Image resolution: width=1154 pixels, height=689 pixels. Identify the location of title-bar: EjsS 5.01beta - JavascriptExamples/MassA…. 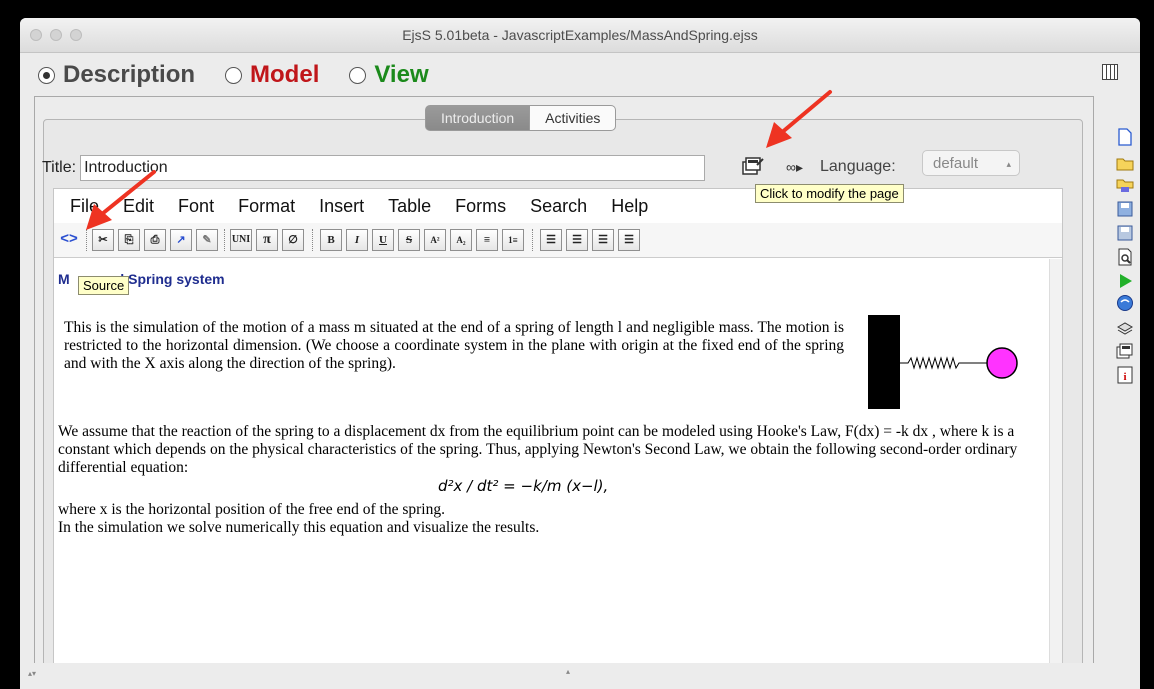
(580, 35).